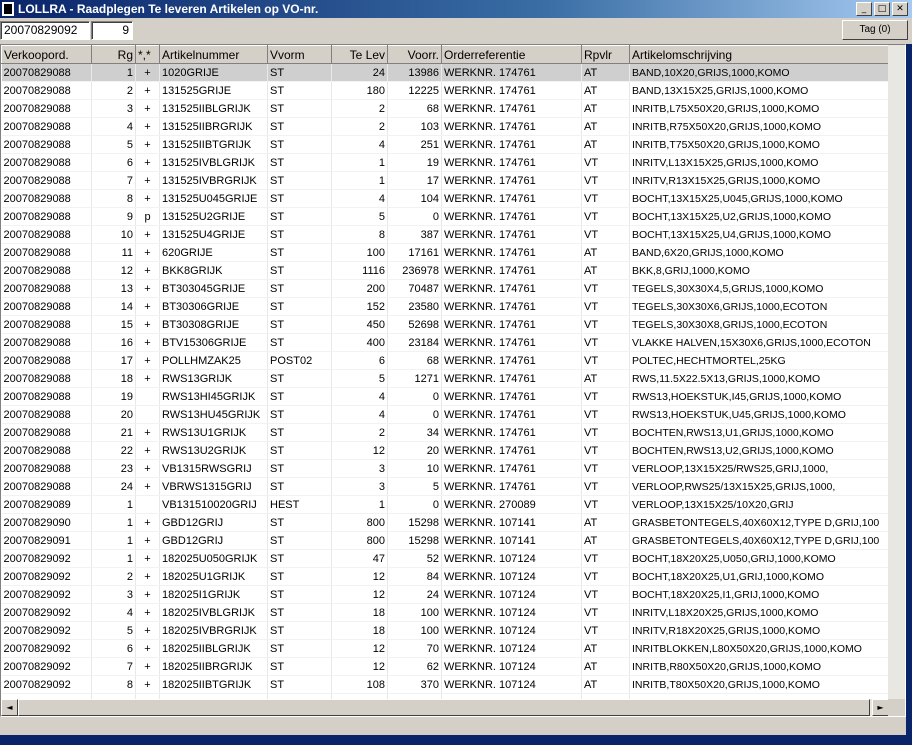  I want to click on cell-voorr: 370, so click(414, 684).